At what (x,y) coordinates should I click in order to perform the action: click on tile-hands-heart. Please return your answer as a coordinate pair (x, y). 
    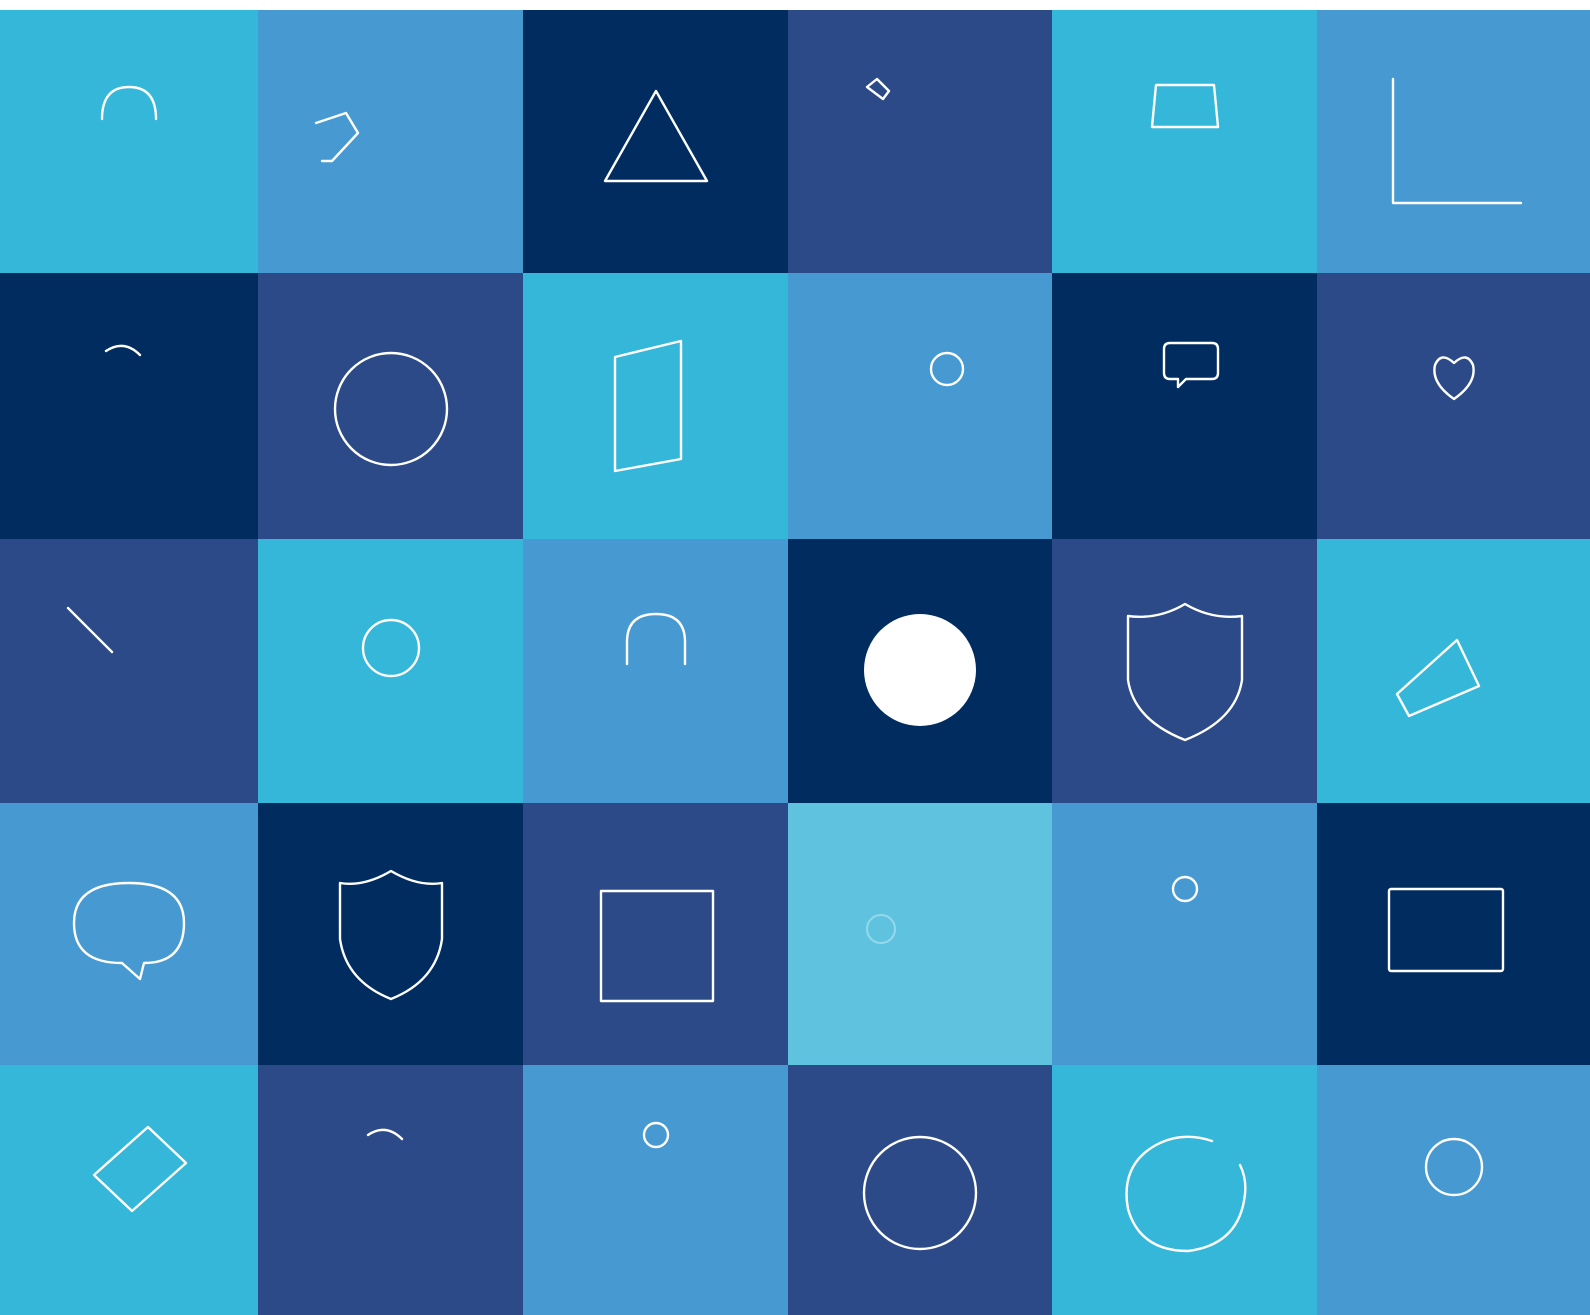
    Looking at the image, I should click on (1453, 406).